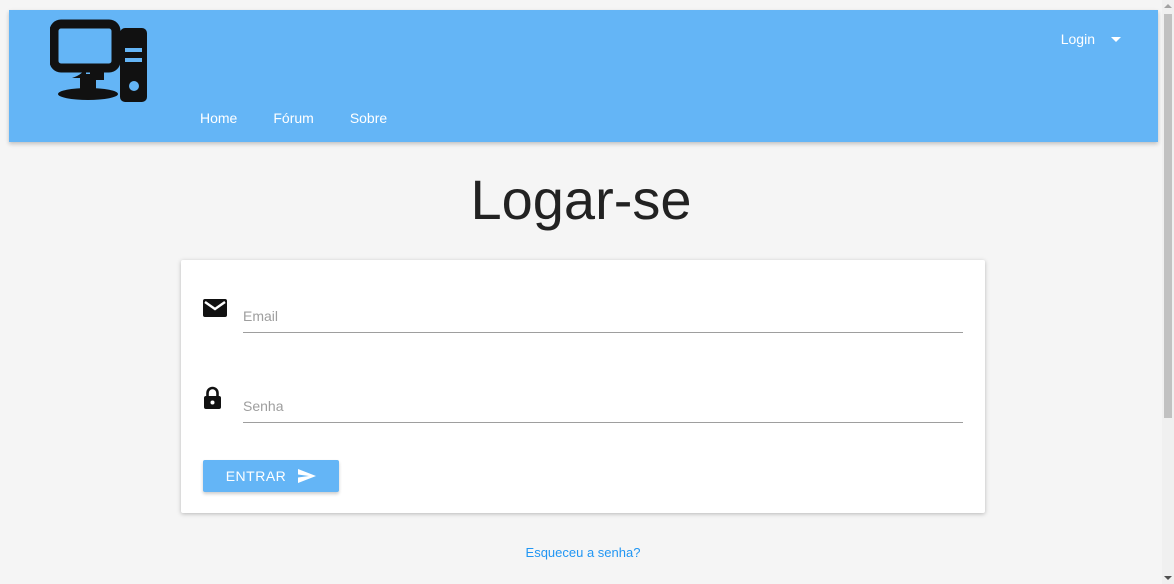  Describe the element at coordinates (218, 118) in the screenshot. I see `nav-link-home: Home` at that location.